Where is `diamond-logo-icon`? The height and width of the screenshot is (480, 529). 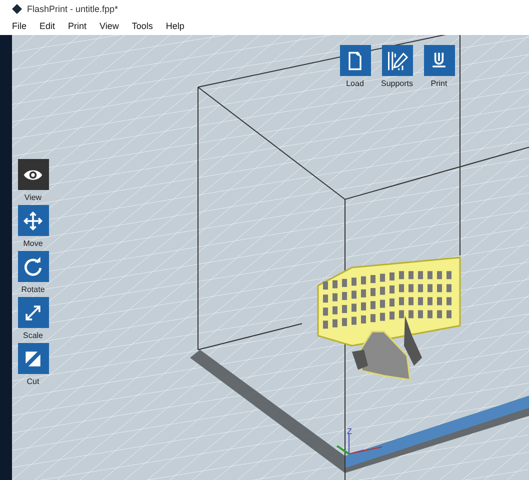
diamond-logo-icon is located at coordinates (17, 9).